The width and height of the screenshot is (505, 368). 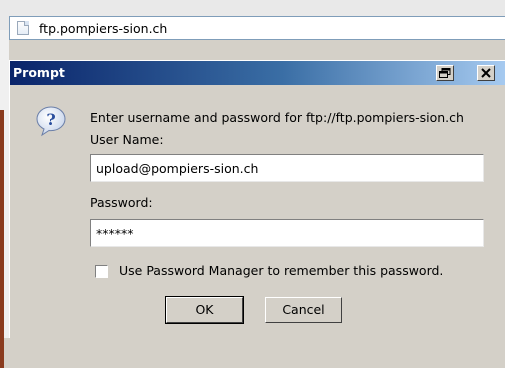 What do you see at coordinates (103, 28) in the screenshot?
I see `address-text: ftp.pompiers-sion.ch` at bounding box center [103, 28].